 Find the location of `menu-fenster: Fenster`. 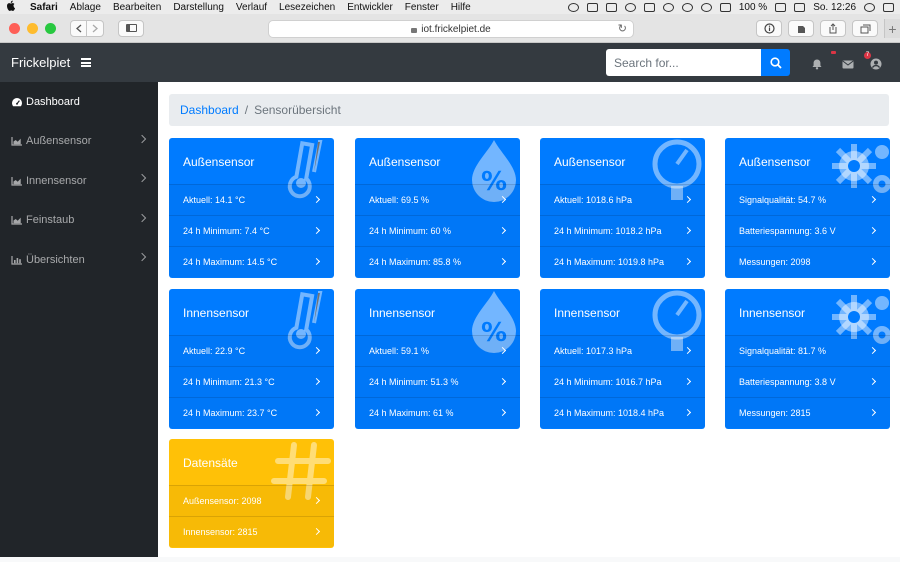

menu-fenster: Fenster is located at coordinates (422, 7).